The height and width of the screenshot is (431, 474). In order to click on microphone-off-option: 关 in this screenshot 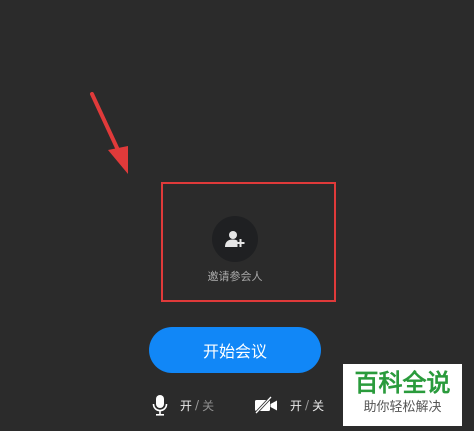, I will do `click(208, 405)`.